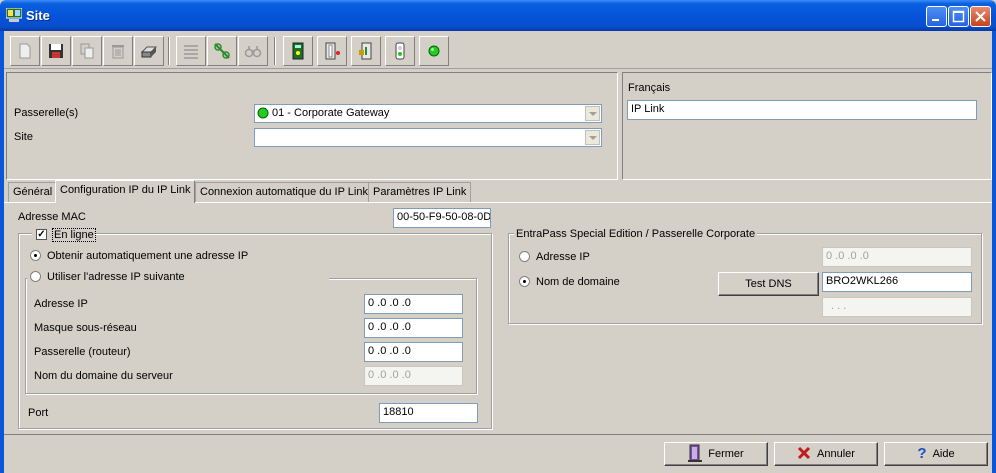 Image resolution: width=996 pixels, height=473 pixels. Describe the element at coordinates (807, 126) in the screenshot. I see `language-panel` at that location.